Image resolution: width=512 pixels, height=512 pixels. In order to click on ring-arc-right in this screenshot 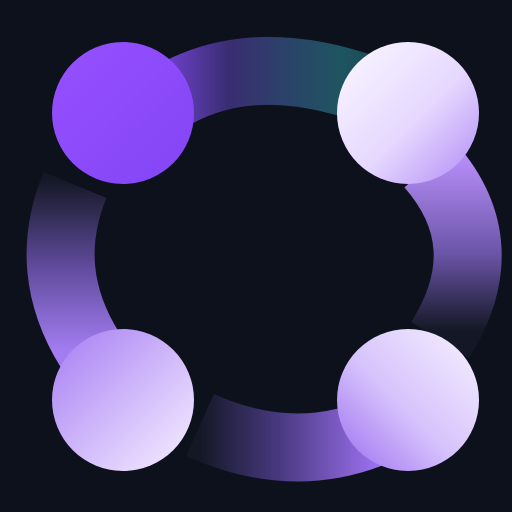, I will do `click(452, 250)`.